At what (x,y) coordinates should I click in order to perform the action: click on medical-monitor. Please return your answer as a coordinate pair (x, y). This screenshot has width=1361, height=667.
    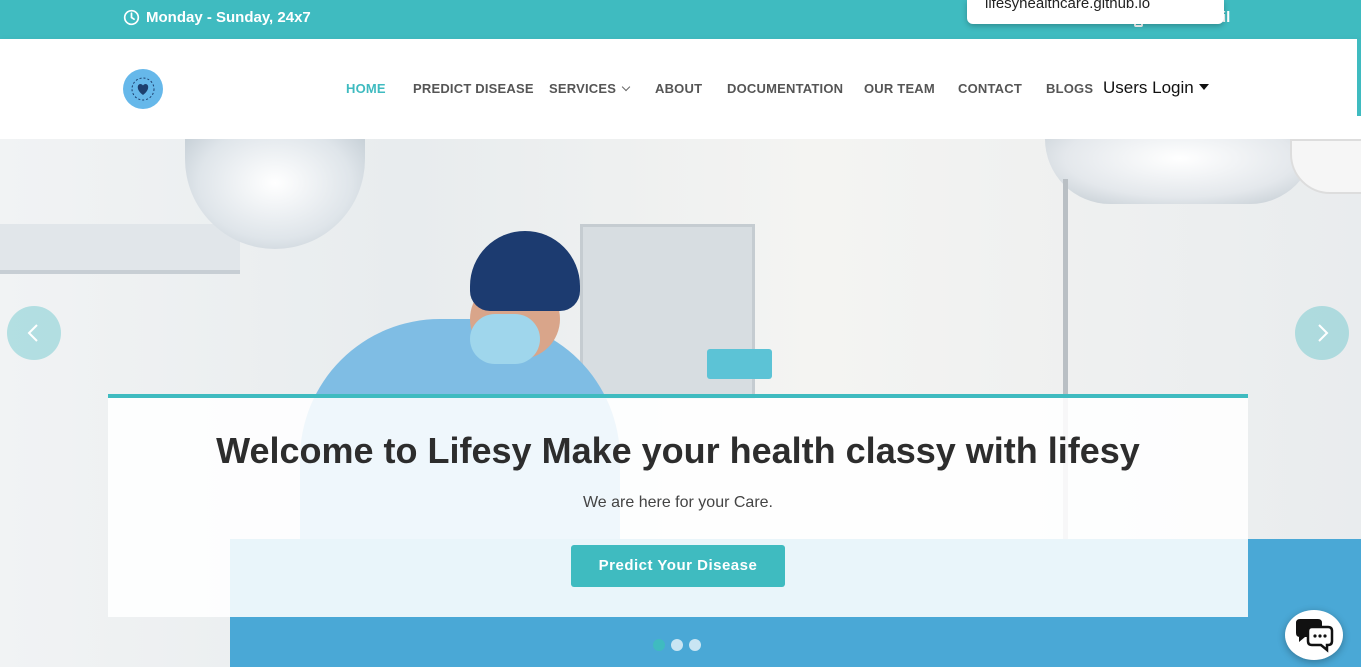
    Looking at the image, I should click on (739, 364).